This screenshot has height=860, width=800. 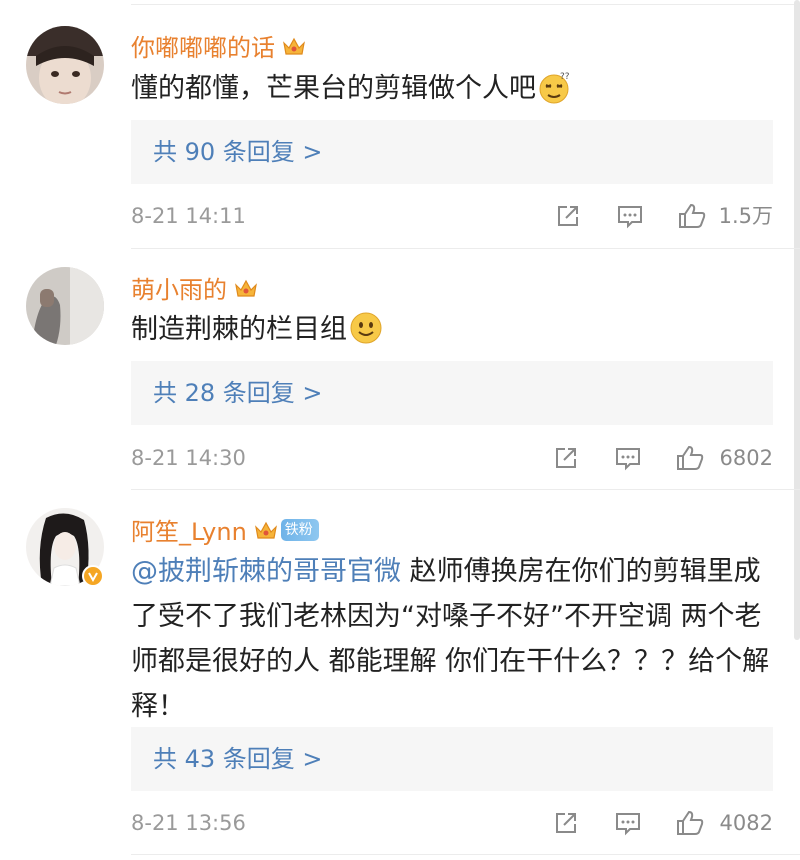 I want to click on replies-link: 共 28 条回复 >, so click(x=452, y=393).